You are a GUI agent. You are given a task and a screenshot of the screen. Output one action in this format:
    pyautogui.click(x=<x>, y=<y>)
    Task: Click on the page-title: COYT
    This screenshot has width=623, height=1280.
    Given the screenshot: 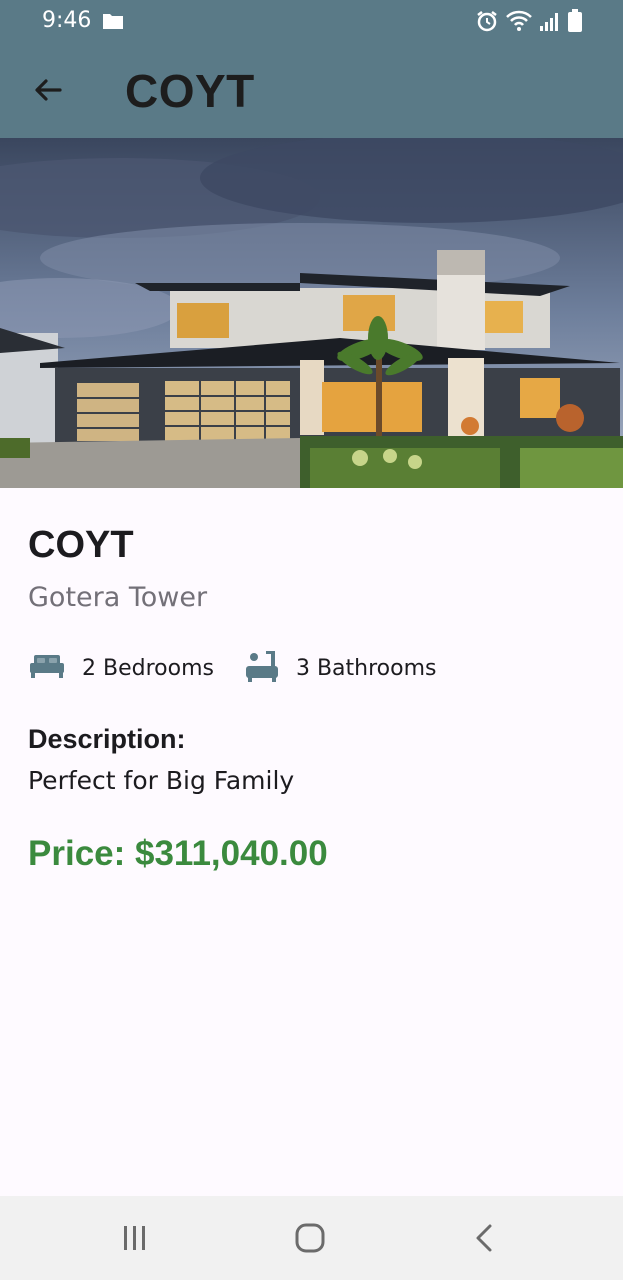 What is the action you would take?
    pyautogui.click(x=190, y=91)
    